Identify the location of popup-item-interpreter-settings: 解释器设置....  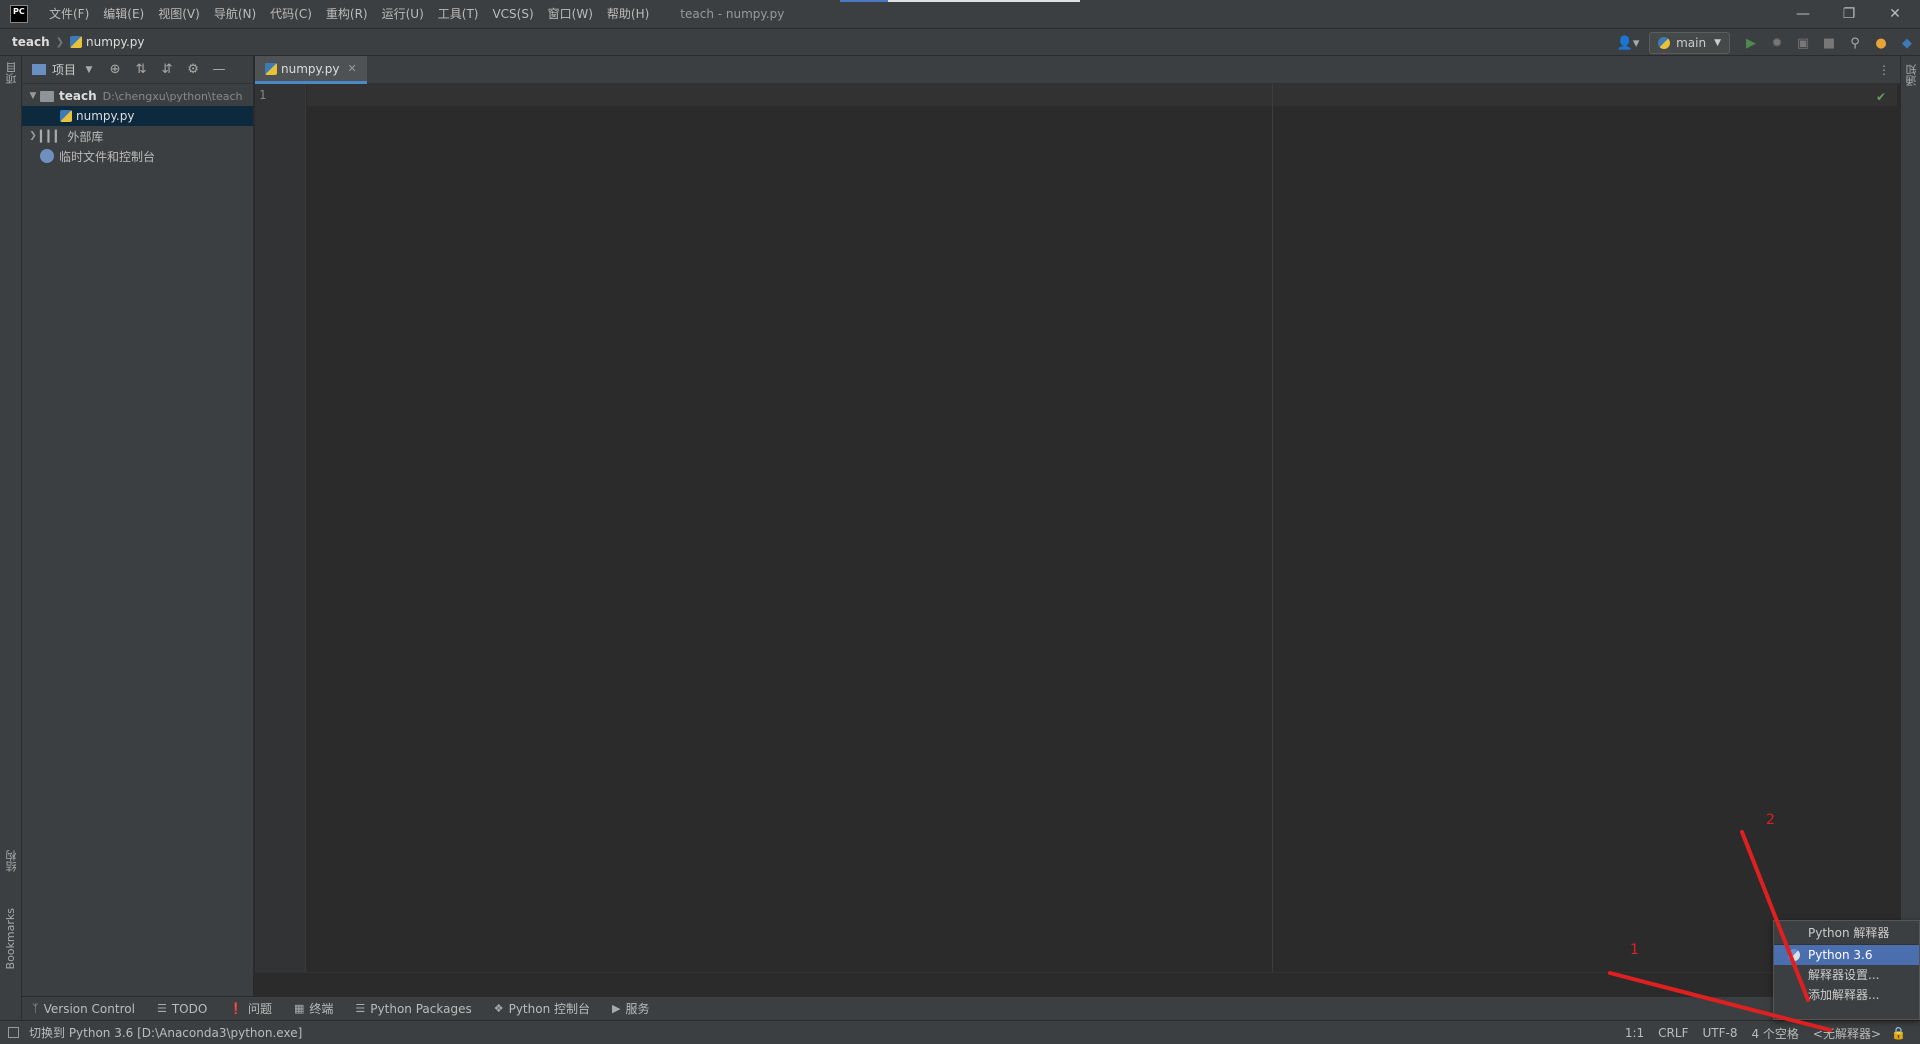
(1846, 975).